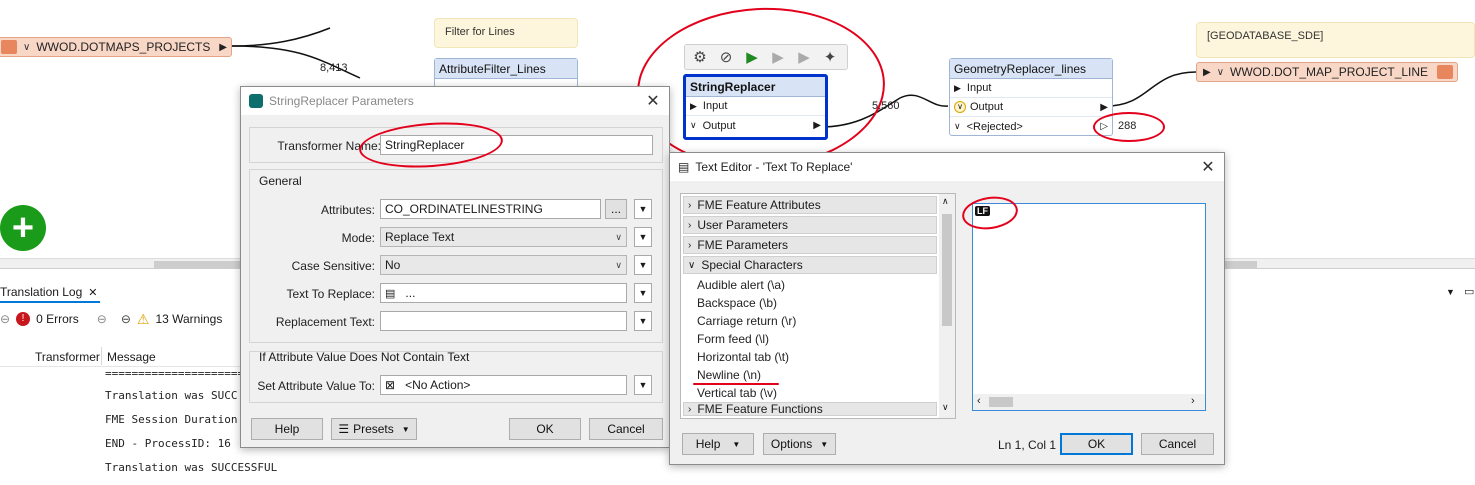  I want to click on presets-button: ☰ Presets ▼, so click(374, 429).